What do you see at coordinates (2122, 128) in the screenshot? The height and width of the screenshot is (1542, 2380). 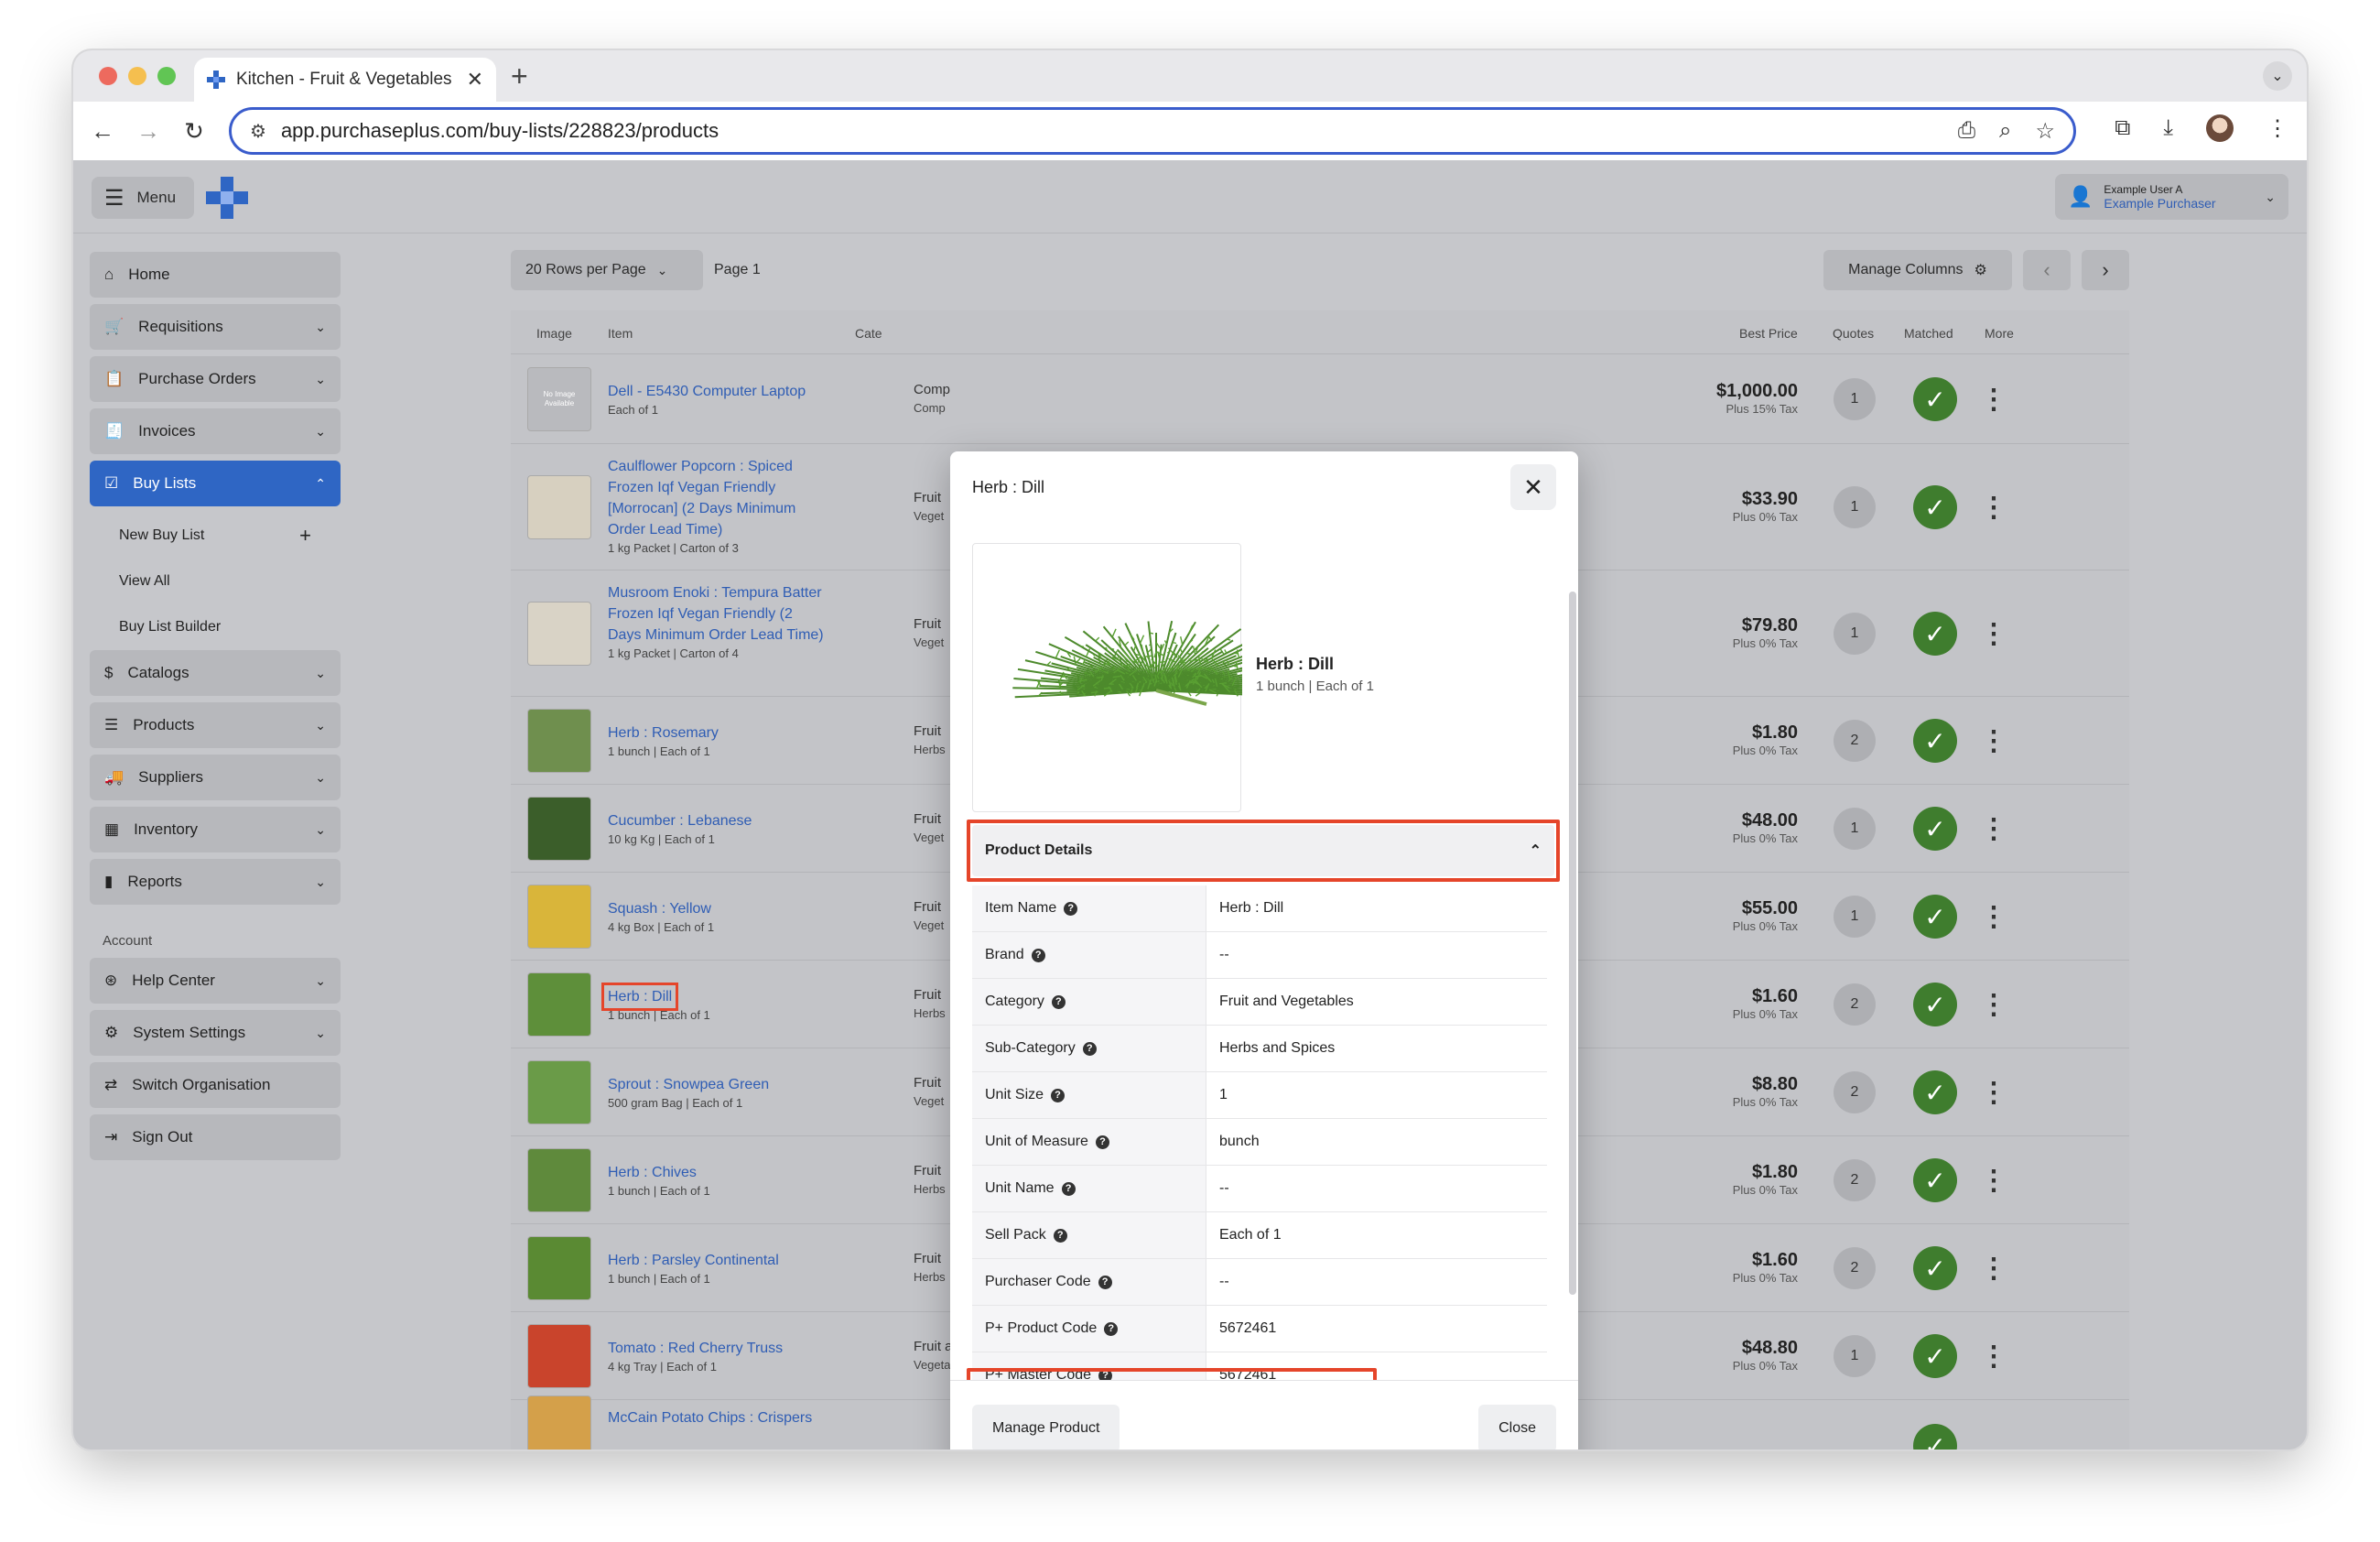 I see `extensions-icon: ⧉` at bounding box center [2122, 128].